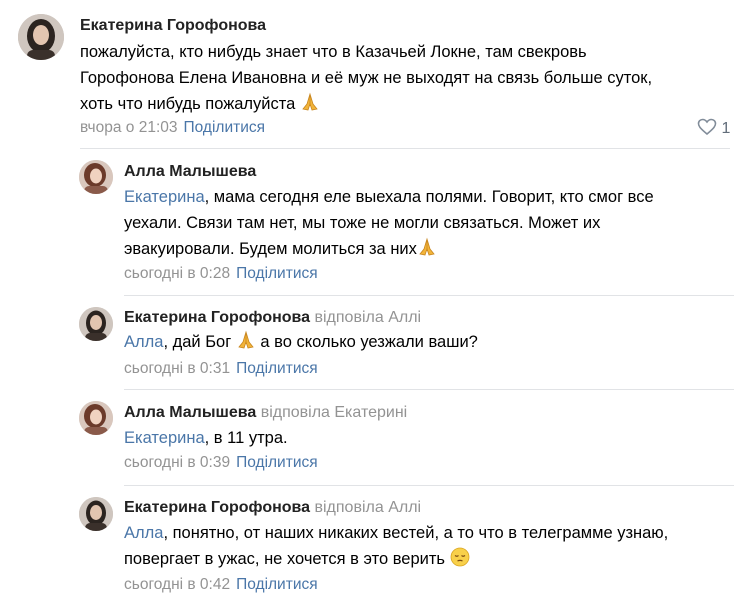 This screenshot has width=753, height=600. What do you see at coordinates (405, 148) in the screenshot?
I see `divider` at bounding box center [405, 148].